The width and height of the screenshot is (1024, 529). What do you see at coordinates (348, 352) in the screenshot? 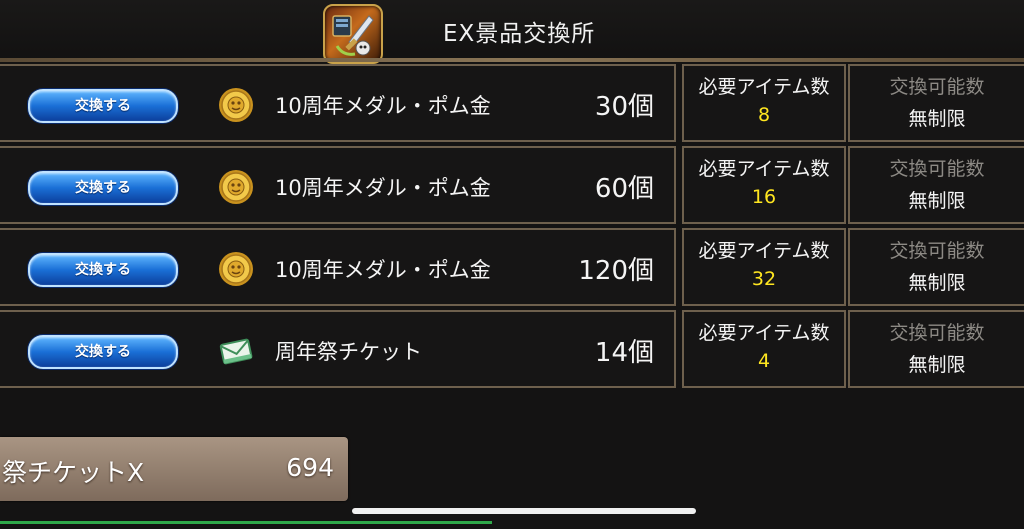
I see `item-name: 周年祭チケット` at bounding box center [348, 352].